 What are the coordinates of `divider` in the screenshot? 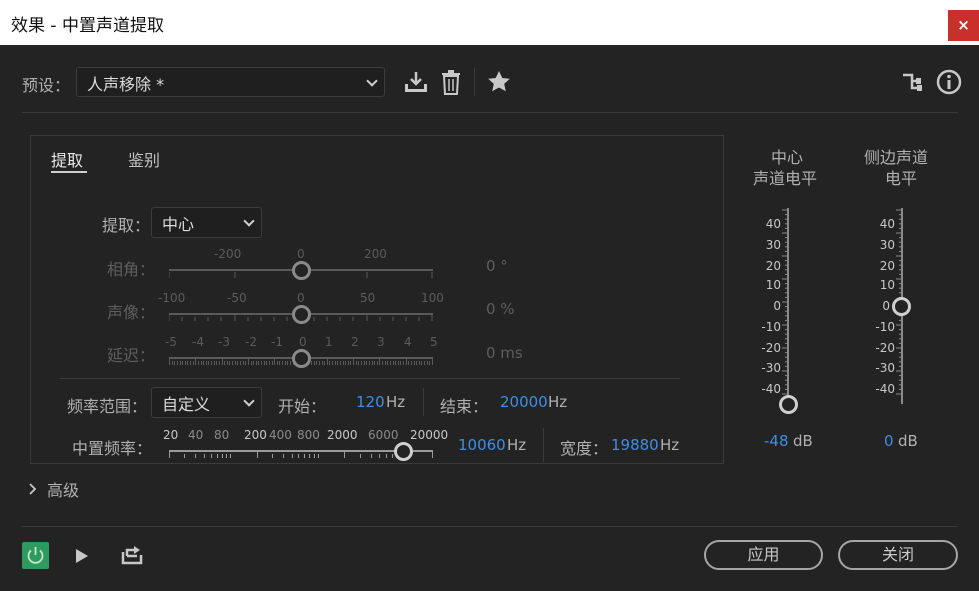 It's located at (543, 445).